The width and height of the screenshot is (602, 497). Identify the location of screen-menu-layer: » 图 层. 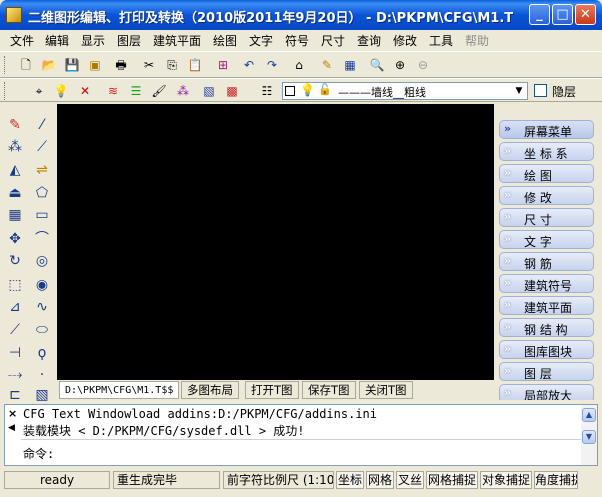
(546, 371).